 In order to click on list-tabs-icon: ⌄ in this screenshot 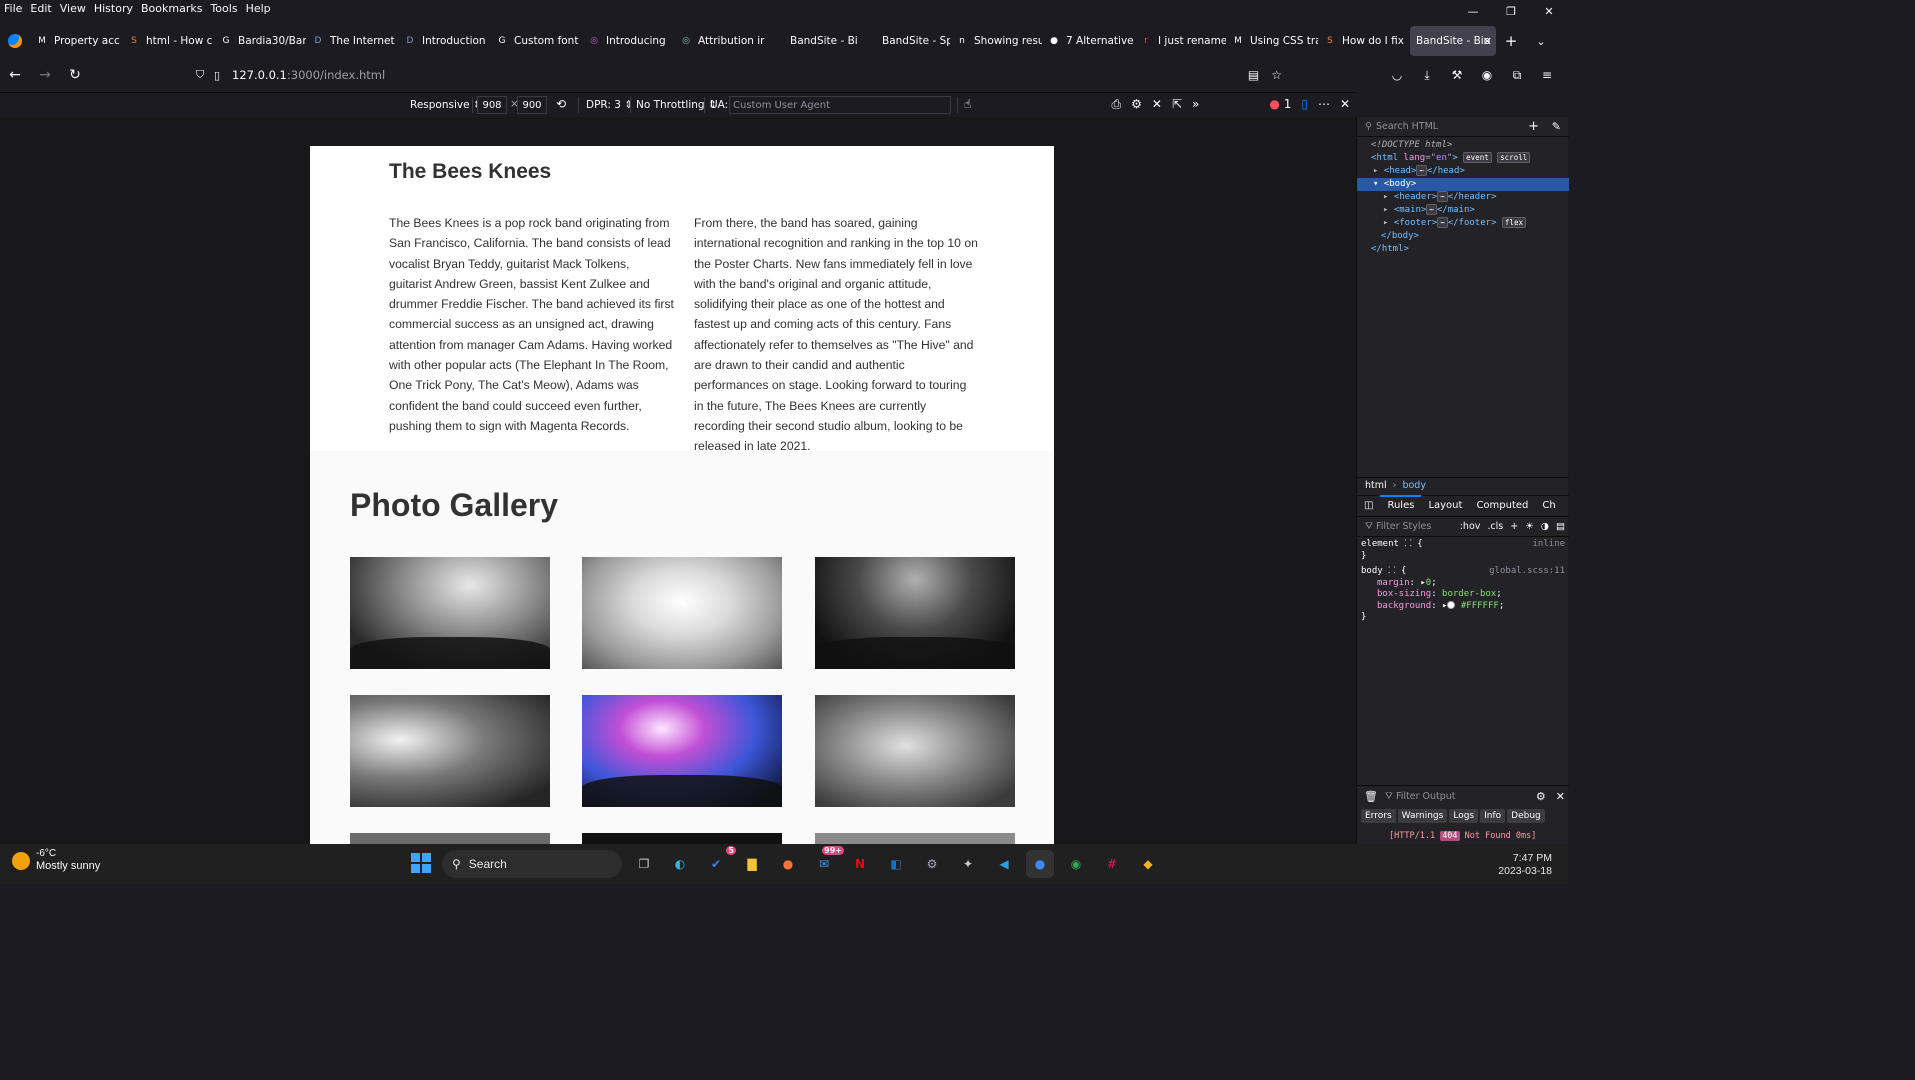, I will do `click(1541, 41)`.